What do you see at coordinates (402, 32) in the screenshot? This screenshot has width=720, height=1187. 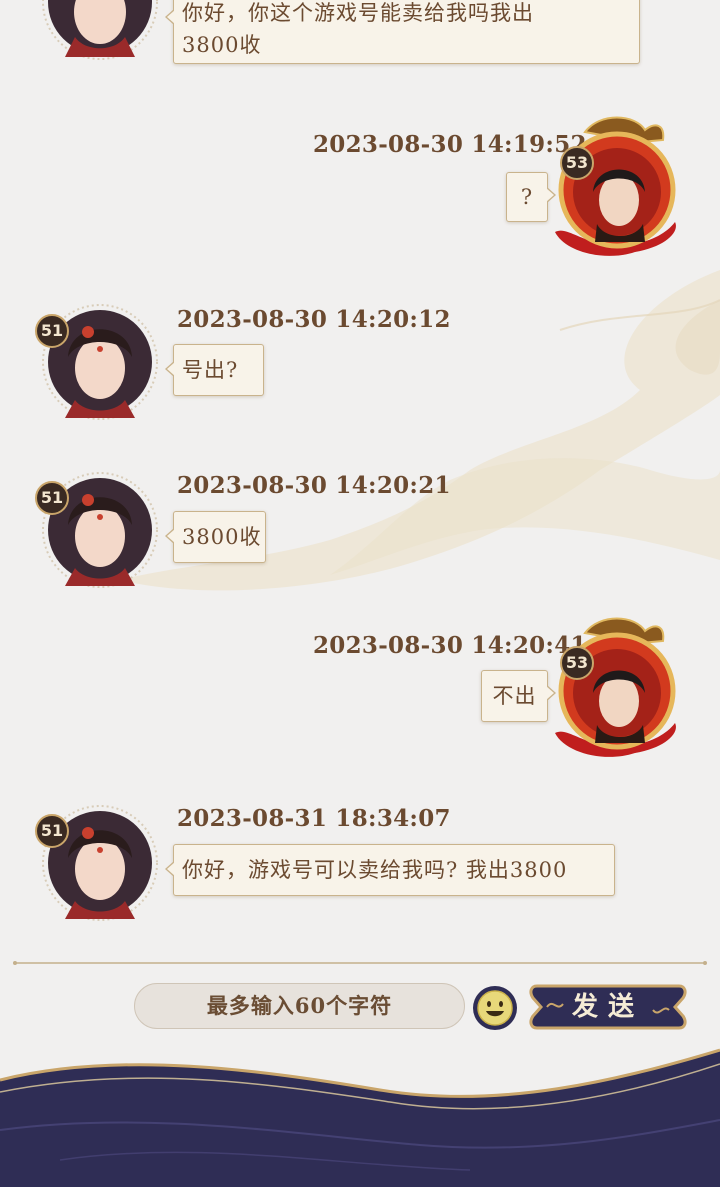 I see `message-bubble: 你好，你这个游戏号能卖给我吗我出 3800收` at bounding box center [402, 32].